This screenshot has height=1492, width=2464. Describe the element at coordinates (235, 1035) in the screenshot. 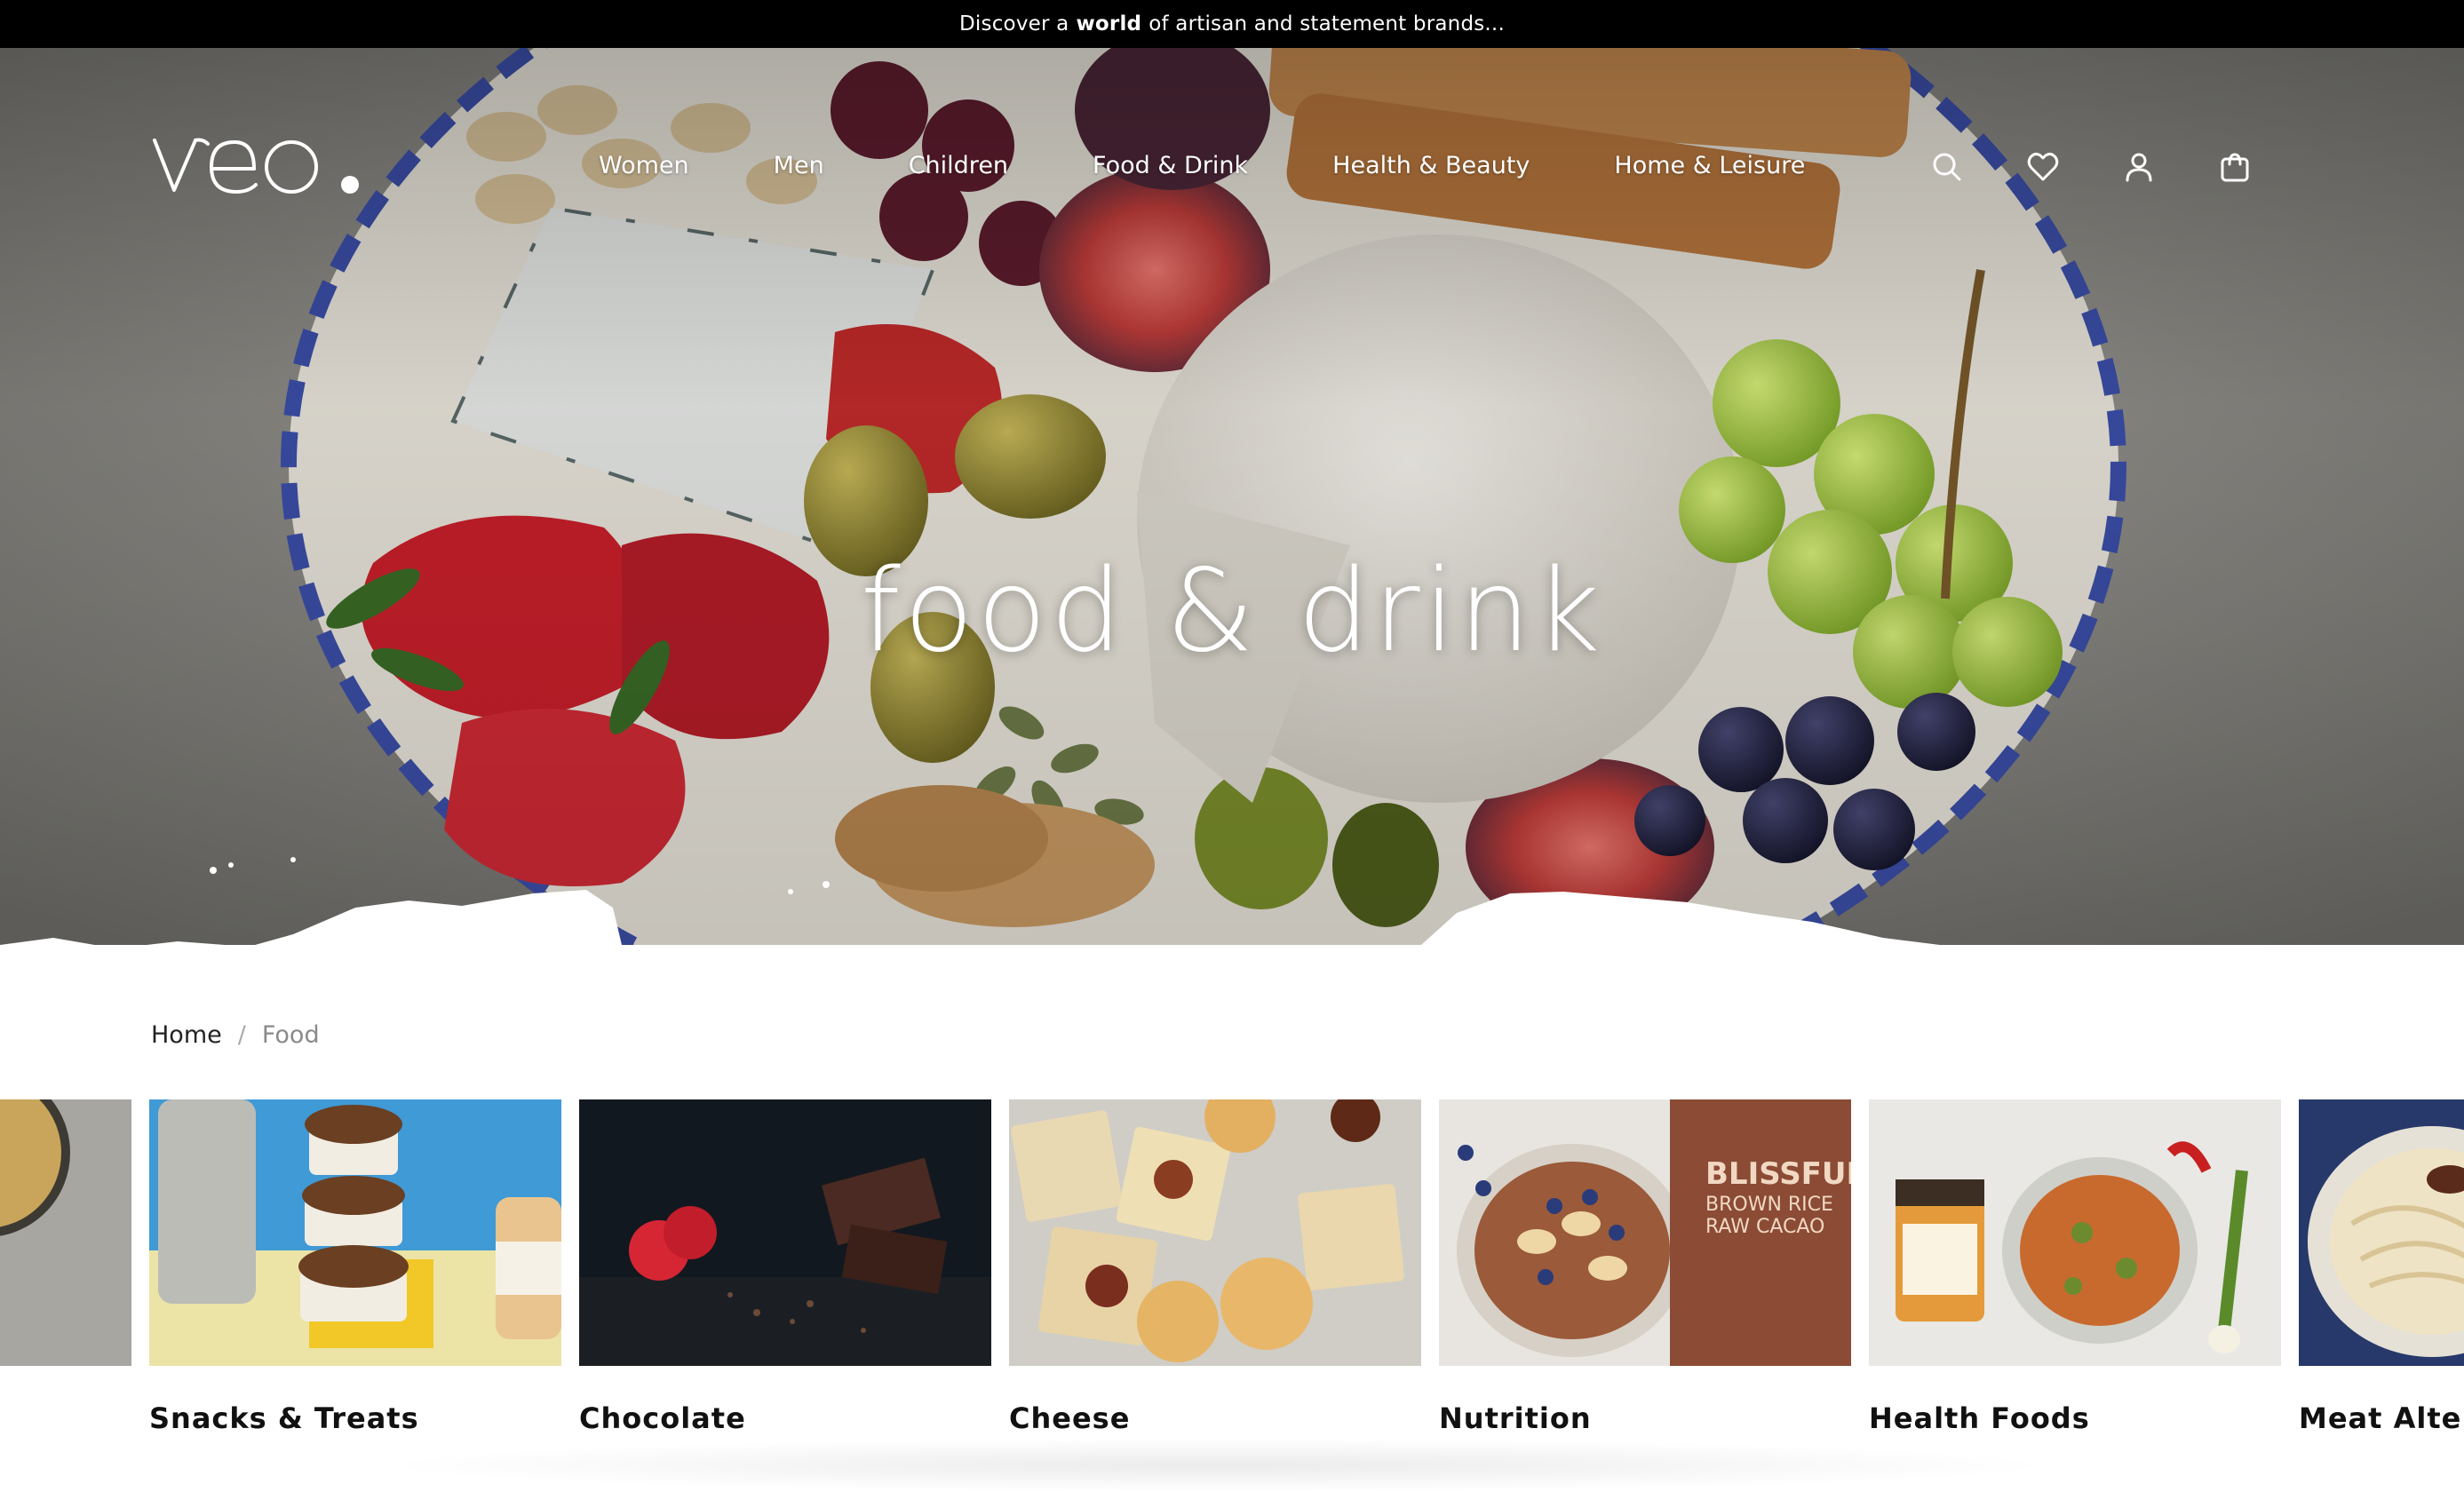

I see `breadcrumb: Home / Food` at that location.